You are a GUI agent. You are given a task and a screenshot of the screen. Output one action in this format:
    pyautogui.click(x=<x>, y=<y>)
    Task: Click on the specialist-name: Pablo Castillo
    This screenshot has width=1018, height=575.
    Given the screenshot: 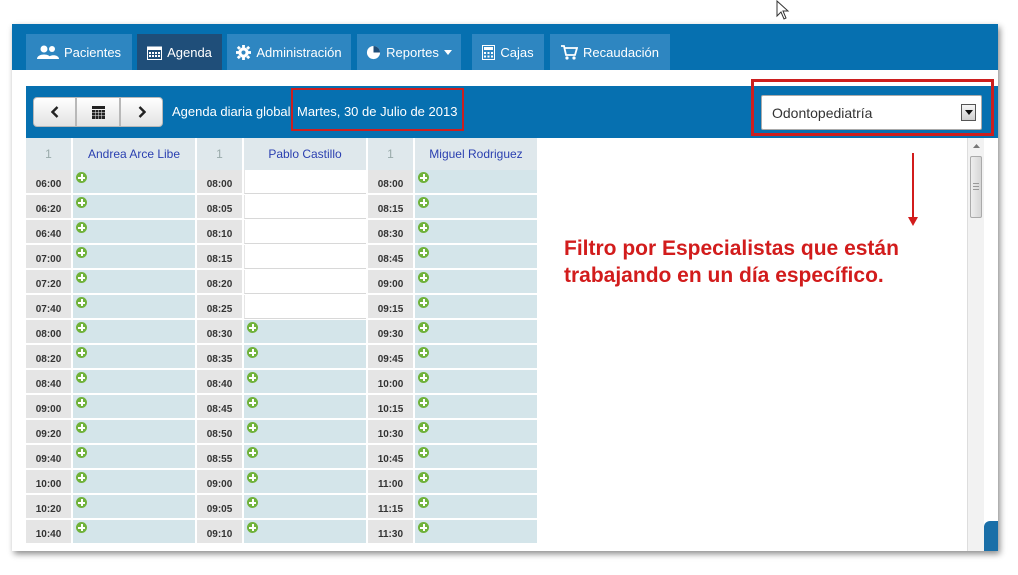 What is the action you would take?
    pyautogui.click(x=305, y=154)
    